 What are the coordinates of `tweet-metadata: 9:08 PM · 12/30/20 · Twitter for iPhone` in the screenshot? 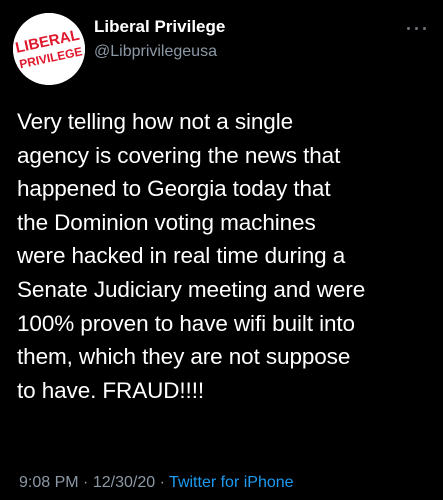 It's located at (156, 483).